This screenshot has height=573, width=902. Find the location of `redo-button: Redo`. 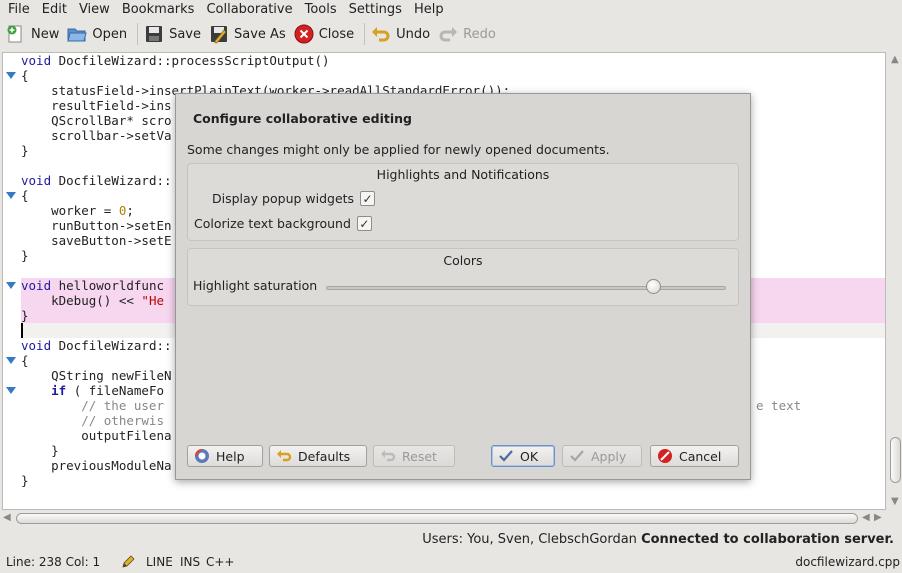

redo-button: Redo is located at coordinates (469, 34).